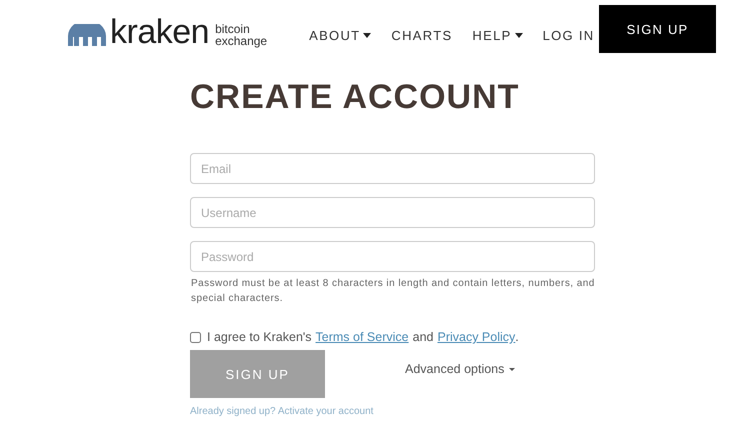  I want to click on input-field: Email, so click(392, 168).